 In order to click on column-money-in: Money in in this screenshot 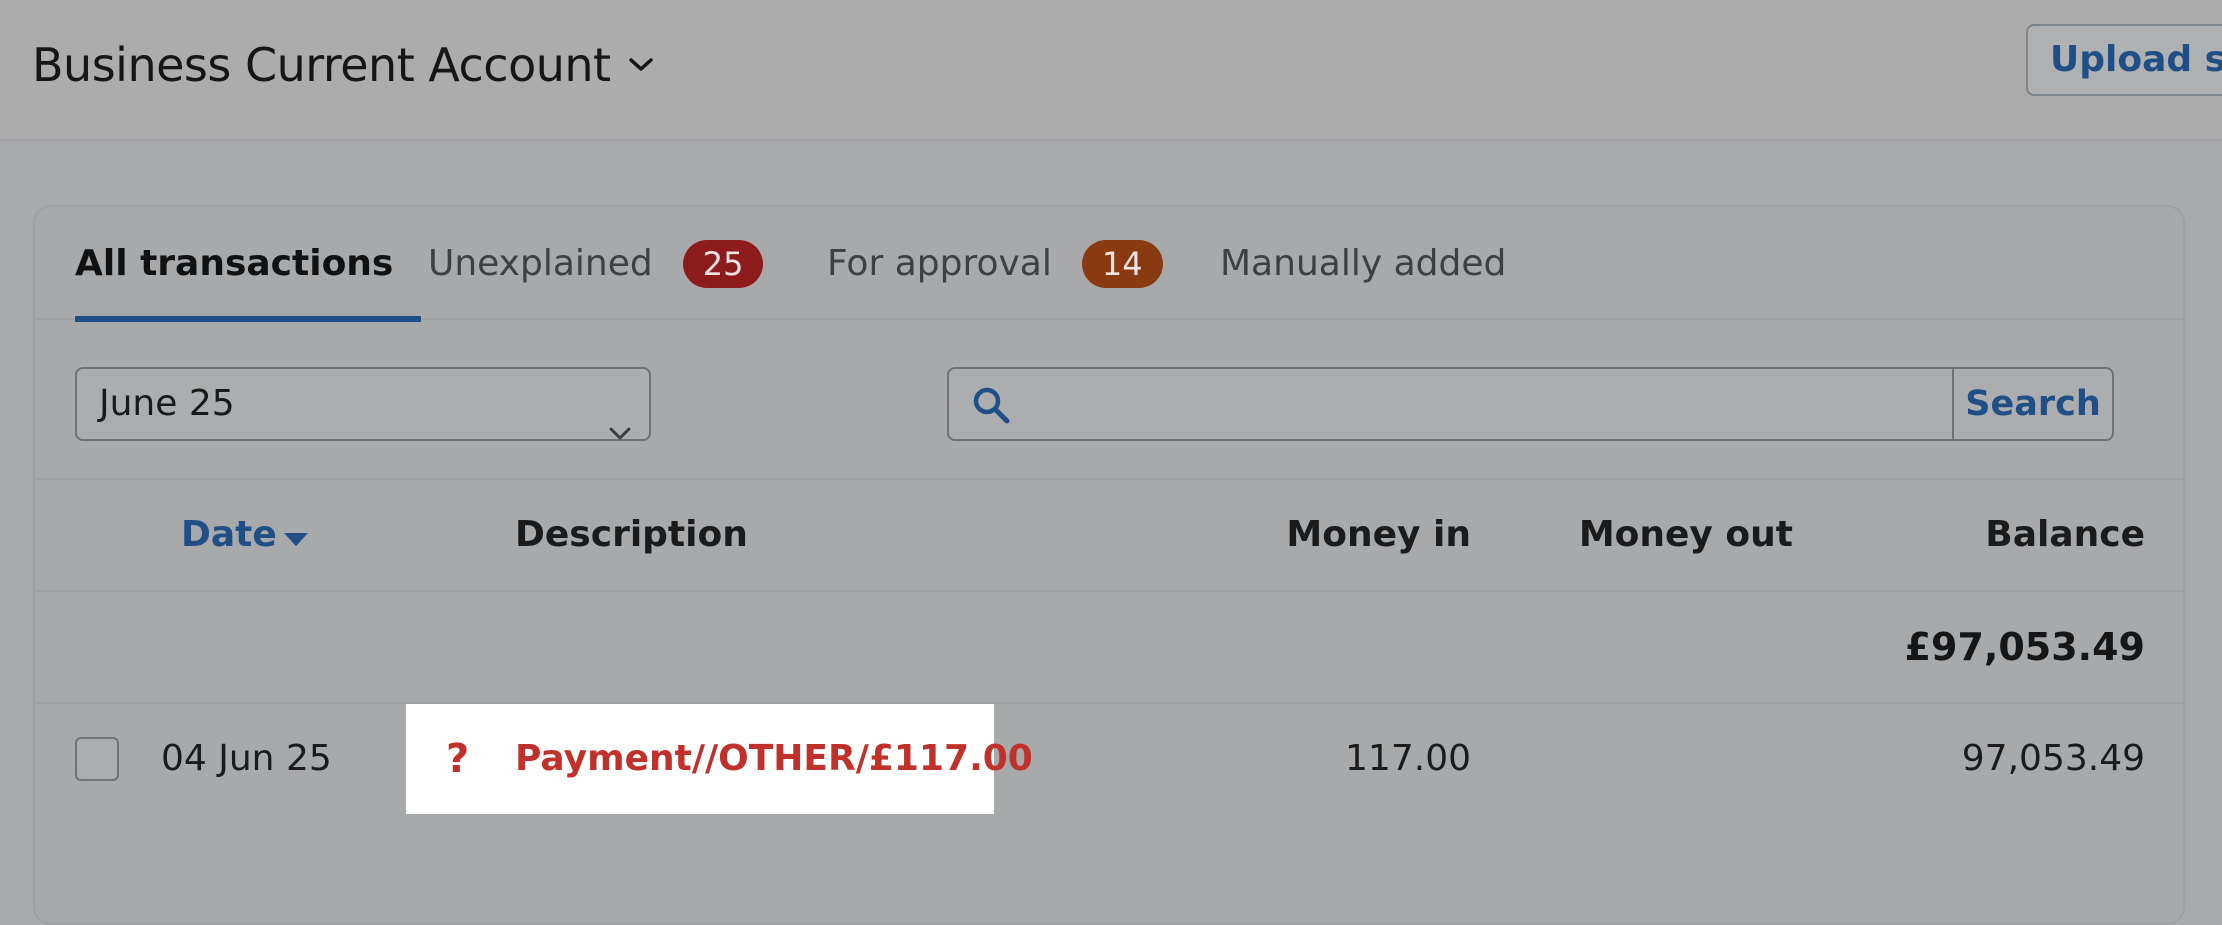, I will do `click(1378, 534)`.